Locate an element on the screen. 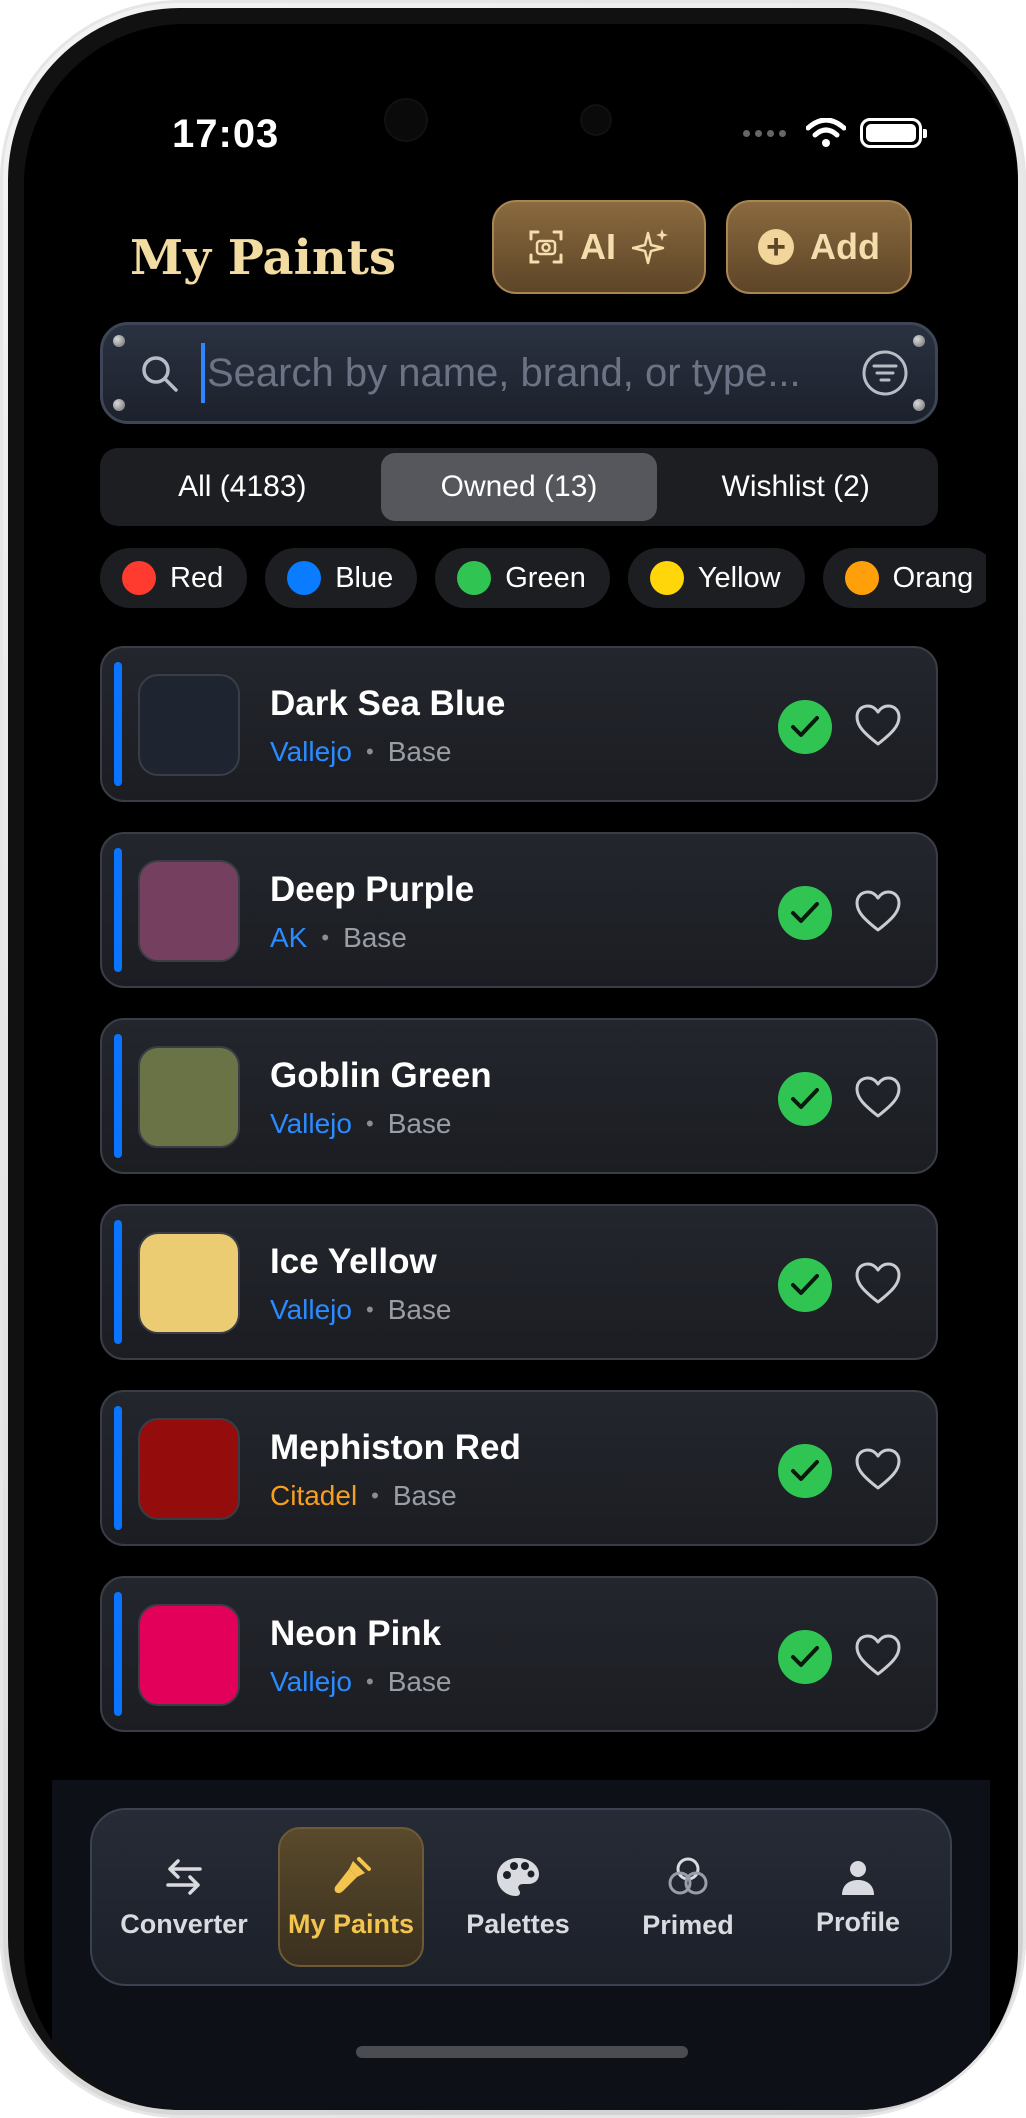 The height and width of the screenshot is (2118, 1026). tab-primed: Primed is located at coordinates (688, 1897).